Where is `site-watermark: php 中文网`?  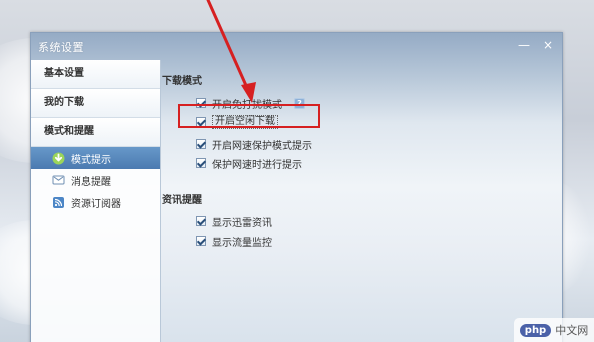
site-watermark: php 中文网 is located at coordinates (554, 330).